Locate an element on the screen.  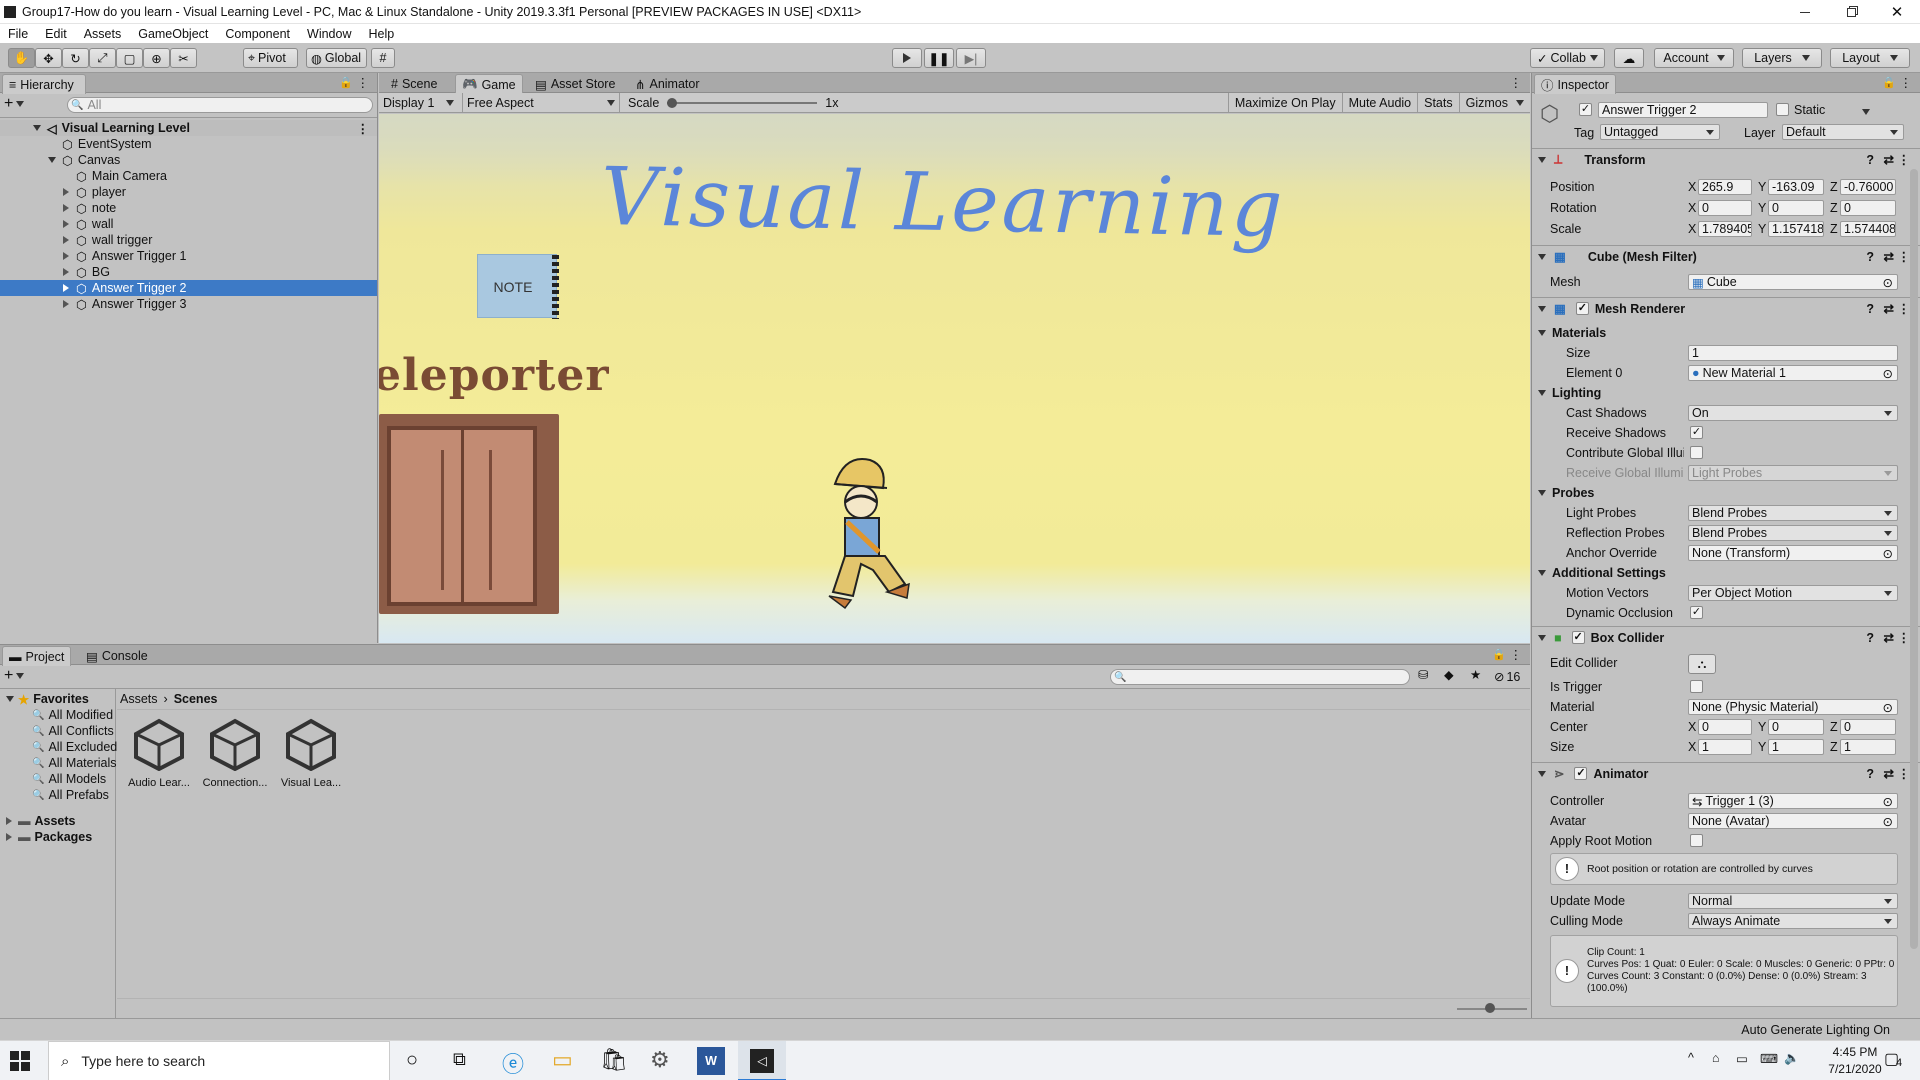
rotation-y-input: 0 is located at coordinates (1796, 208).